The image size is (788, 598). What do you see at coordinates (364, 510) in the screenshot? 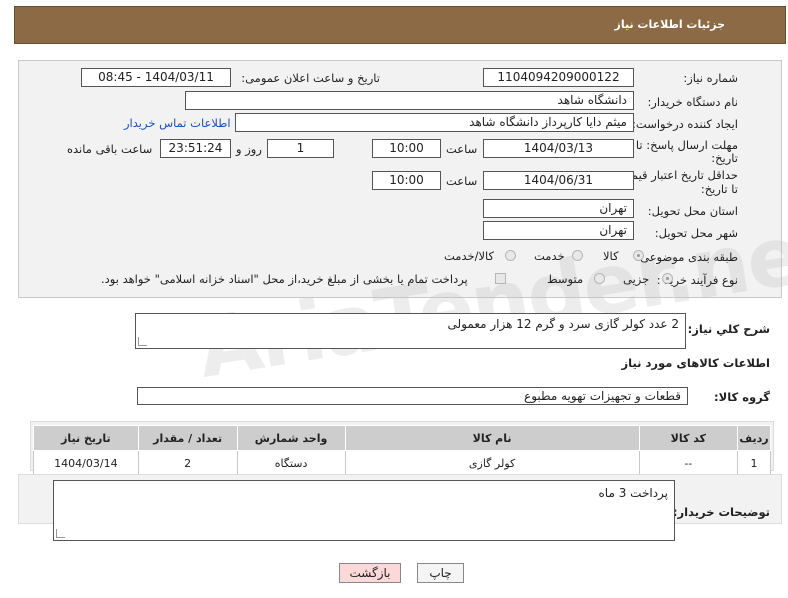
I see `buyer-notes-textarea: پرداخت 3 ماه` at bounding box center [364, 510].